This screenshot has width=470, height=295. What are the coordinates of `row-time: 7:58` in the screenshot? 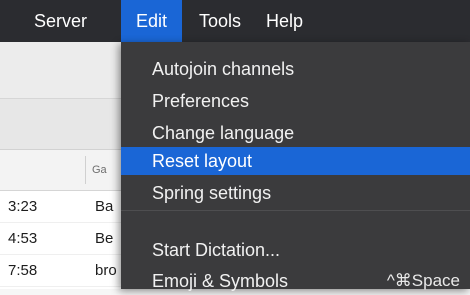 It's located at (23, 270).